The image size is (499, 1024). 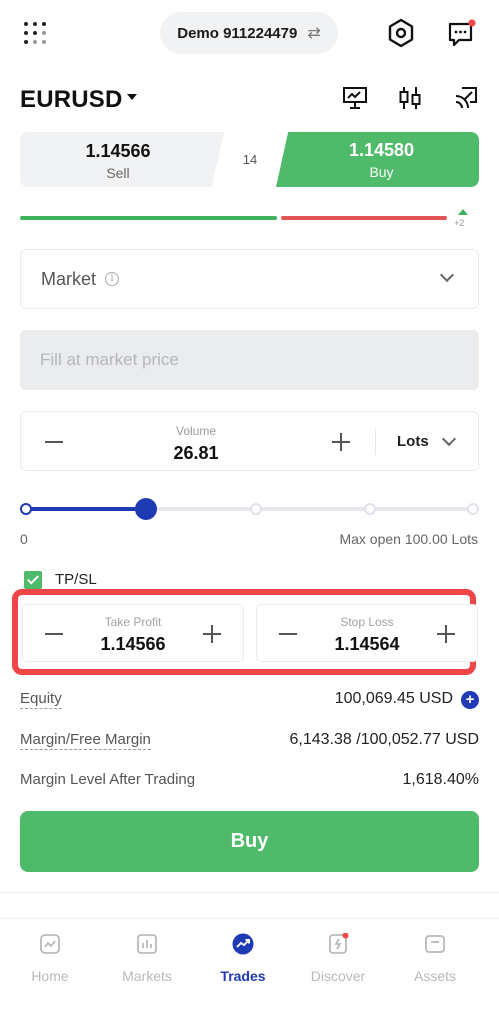 I want to click on chat-bubble-icon, so click(x=462, y=34).